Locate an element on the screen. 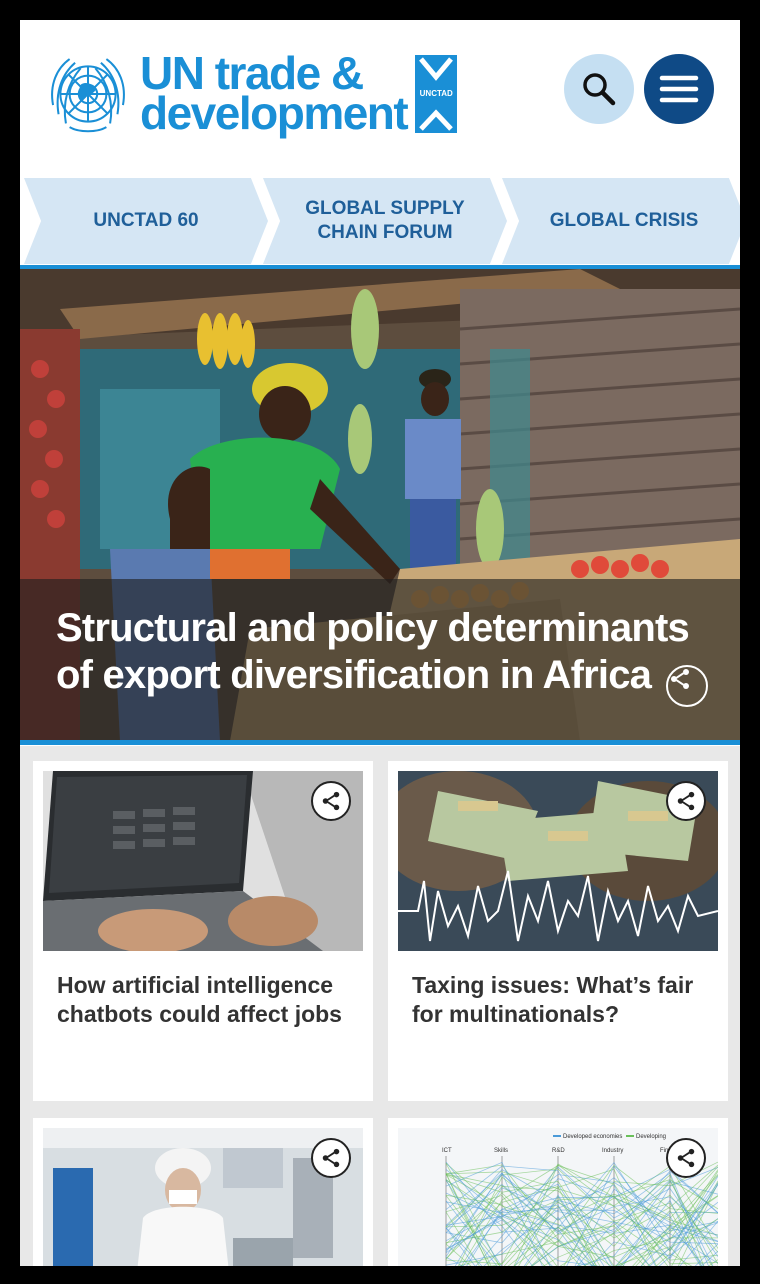 The height and width of the screenshot is (1284, 760). logo-wordmark: UN trade & development is located at coordinates (274, 95).